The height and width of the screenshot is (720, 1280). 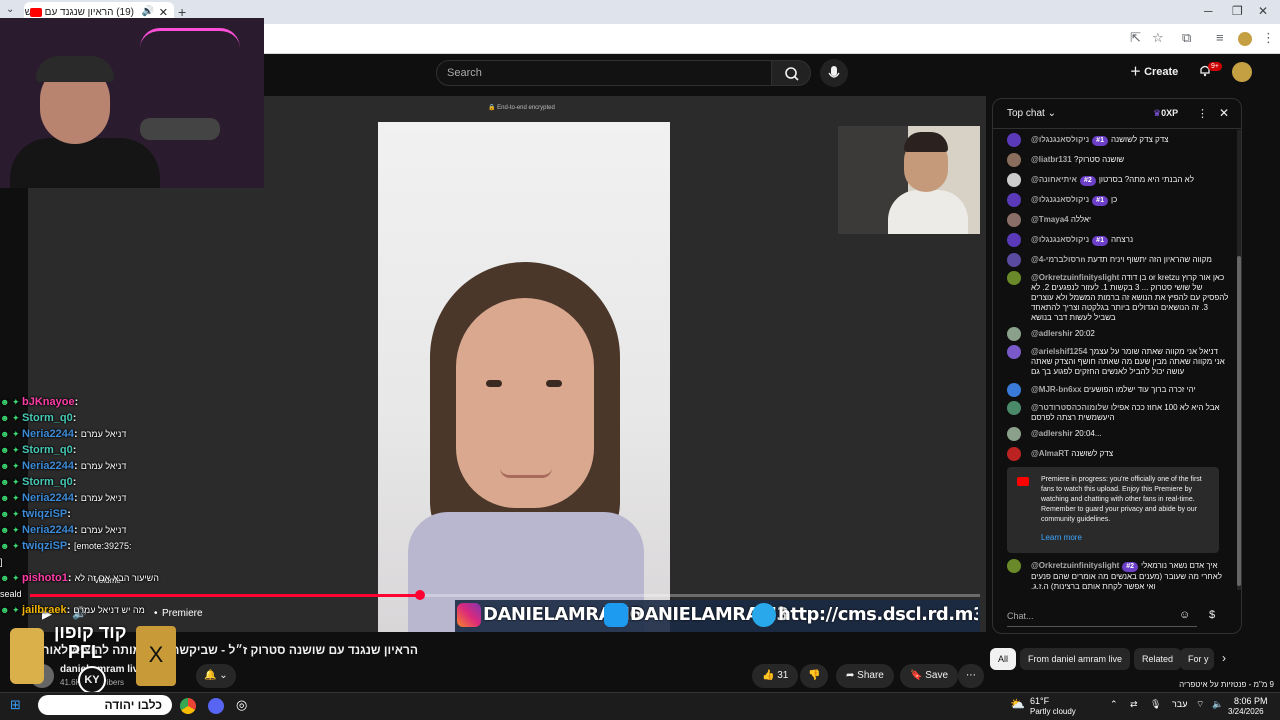 I want to click on top-chat-dropdown: Top chat ⌄, so click(x=1031, y=113).